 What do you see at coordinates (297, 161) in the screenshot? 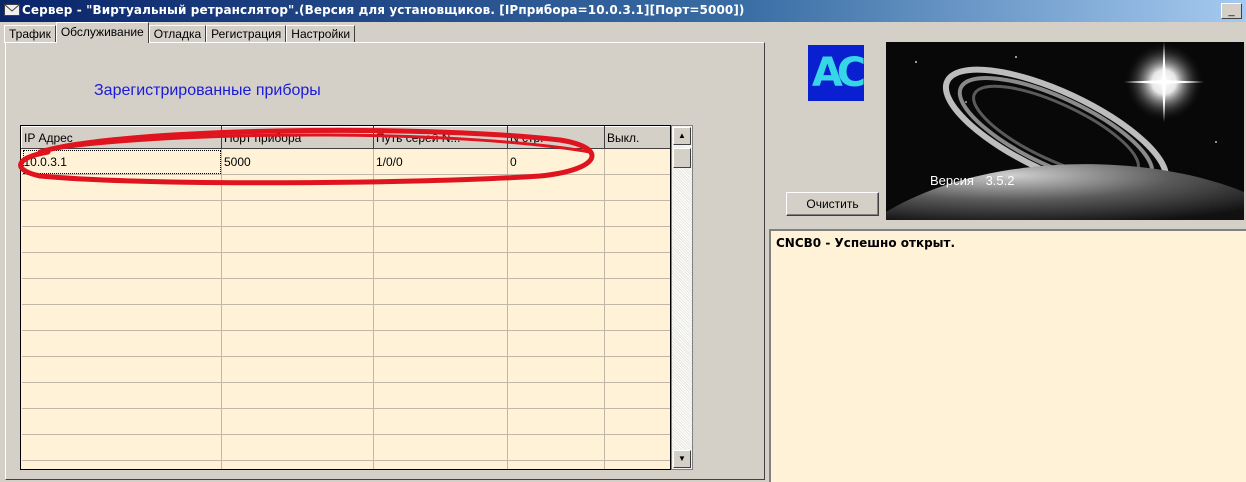
I see `cell-port: 5000` at bounding box center [297, 161].